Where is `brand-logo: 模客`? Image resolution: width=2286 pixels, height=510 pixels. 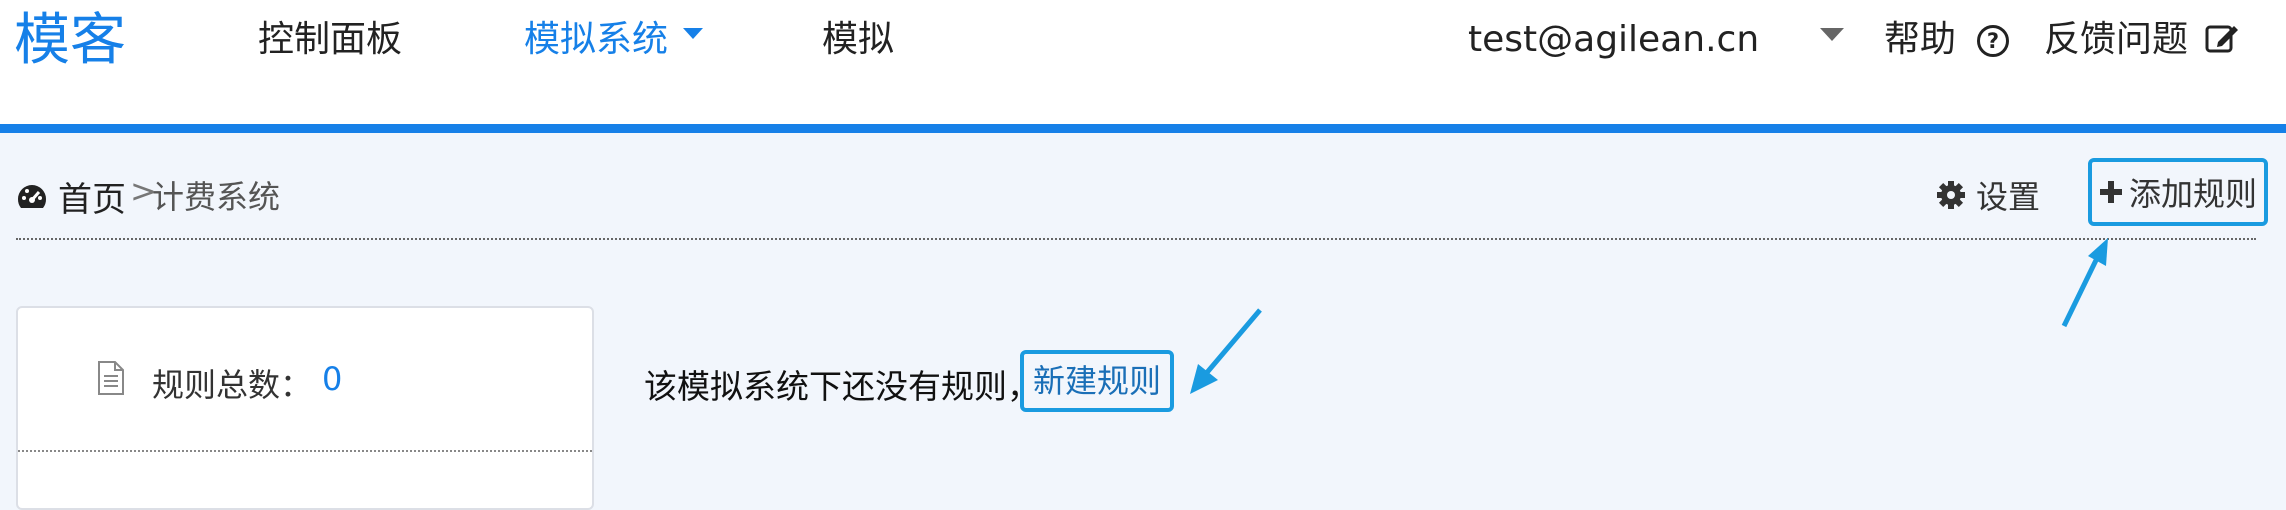
brand-logo: 模客 is located at coordinates (70, 41).